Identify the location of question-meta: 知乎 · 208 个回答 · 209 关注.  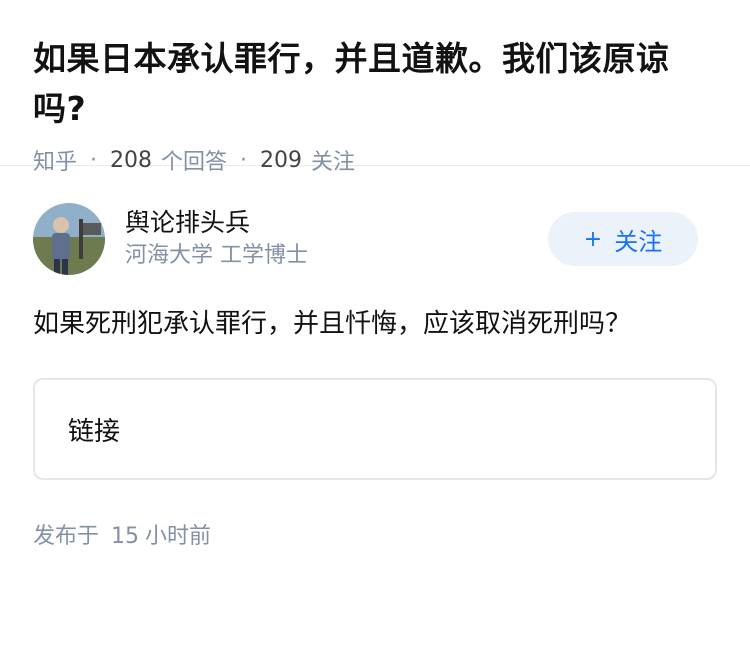
(375, 160).